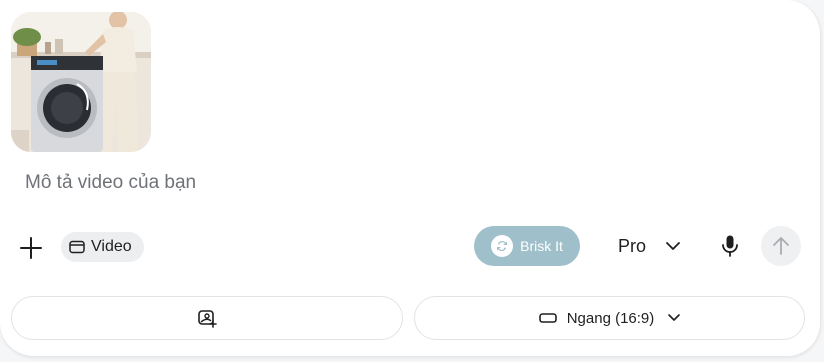 The width and height of the screenshot is (824, 362). I want to click on video-mode-label: Video, so click(111, 246).